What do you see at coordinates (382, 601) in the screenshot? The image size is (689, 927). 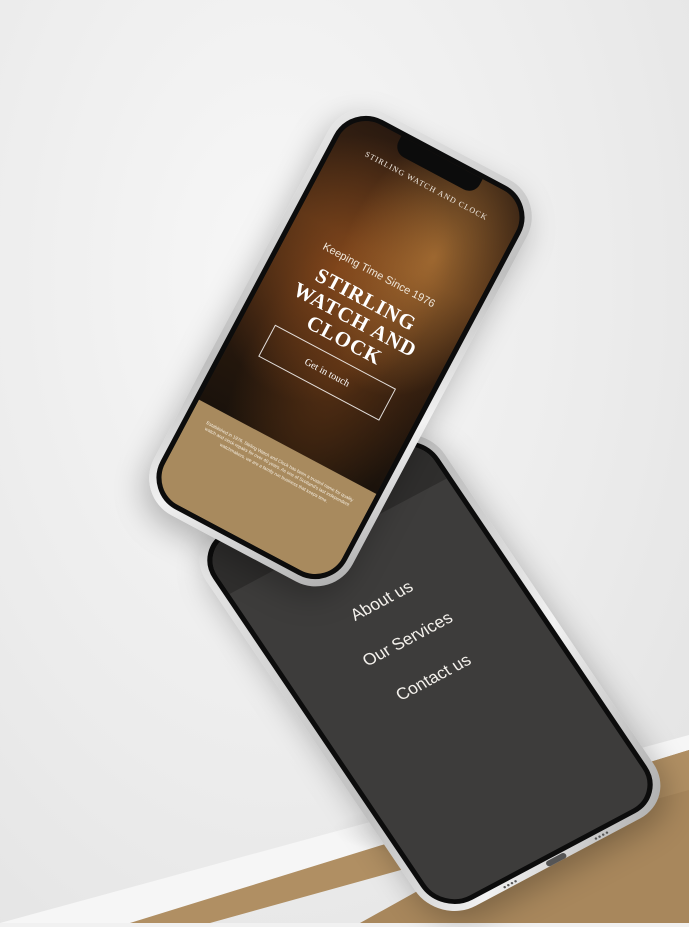 I see `menu-item-about: About us` at bounding box center [382, 601].